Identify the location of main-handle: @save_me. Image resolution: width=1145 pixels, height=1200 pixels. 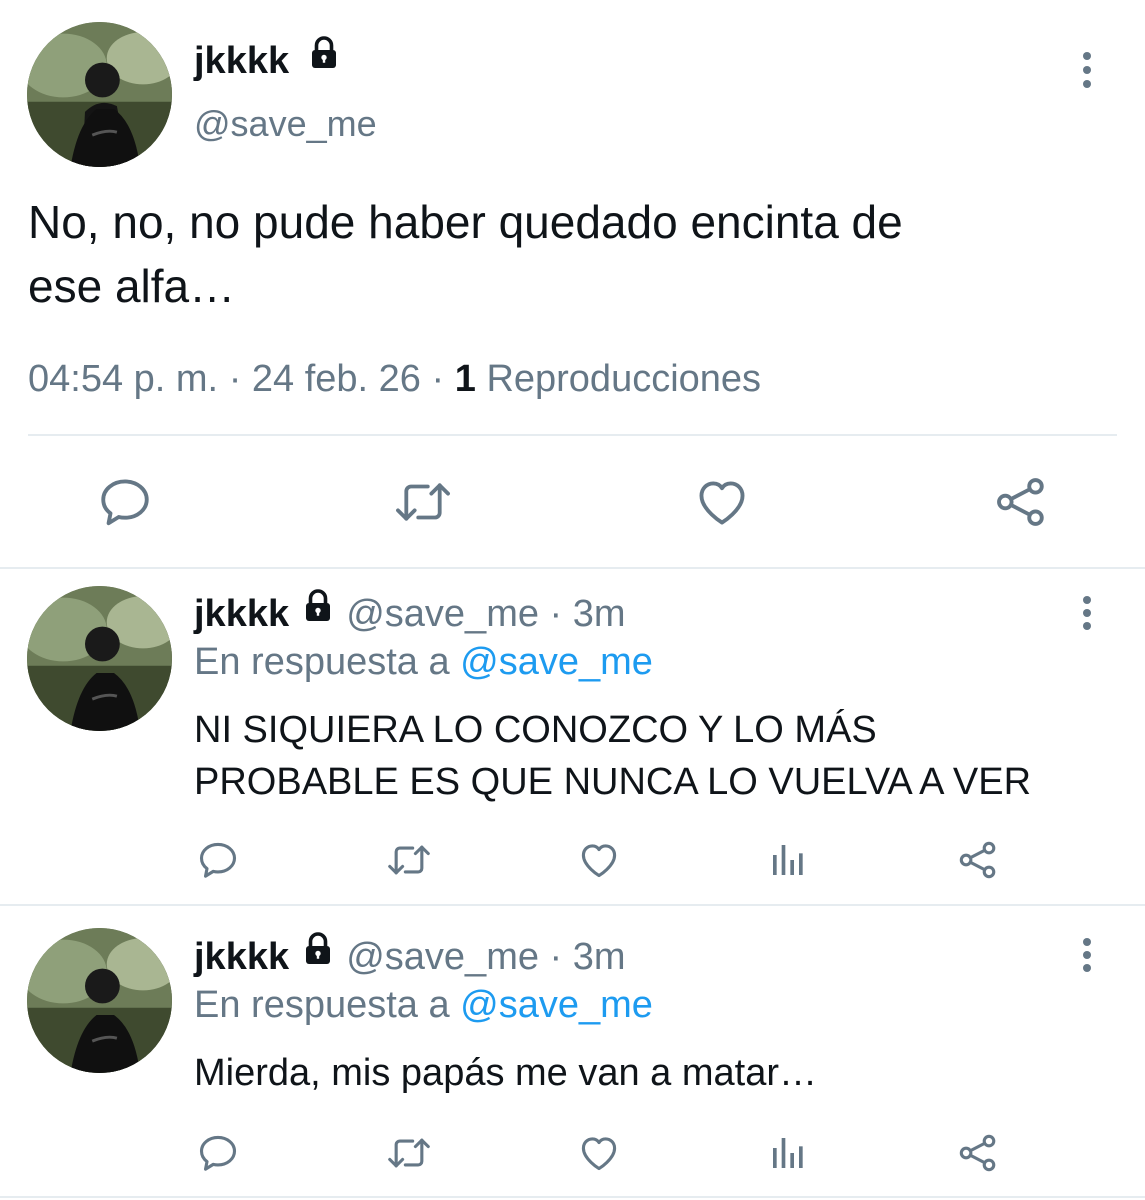
(285, 124).